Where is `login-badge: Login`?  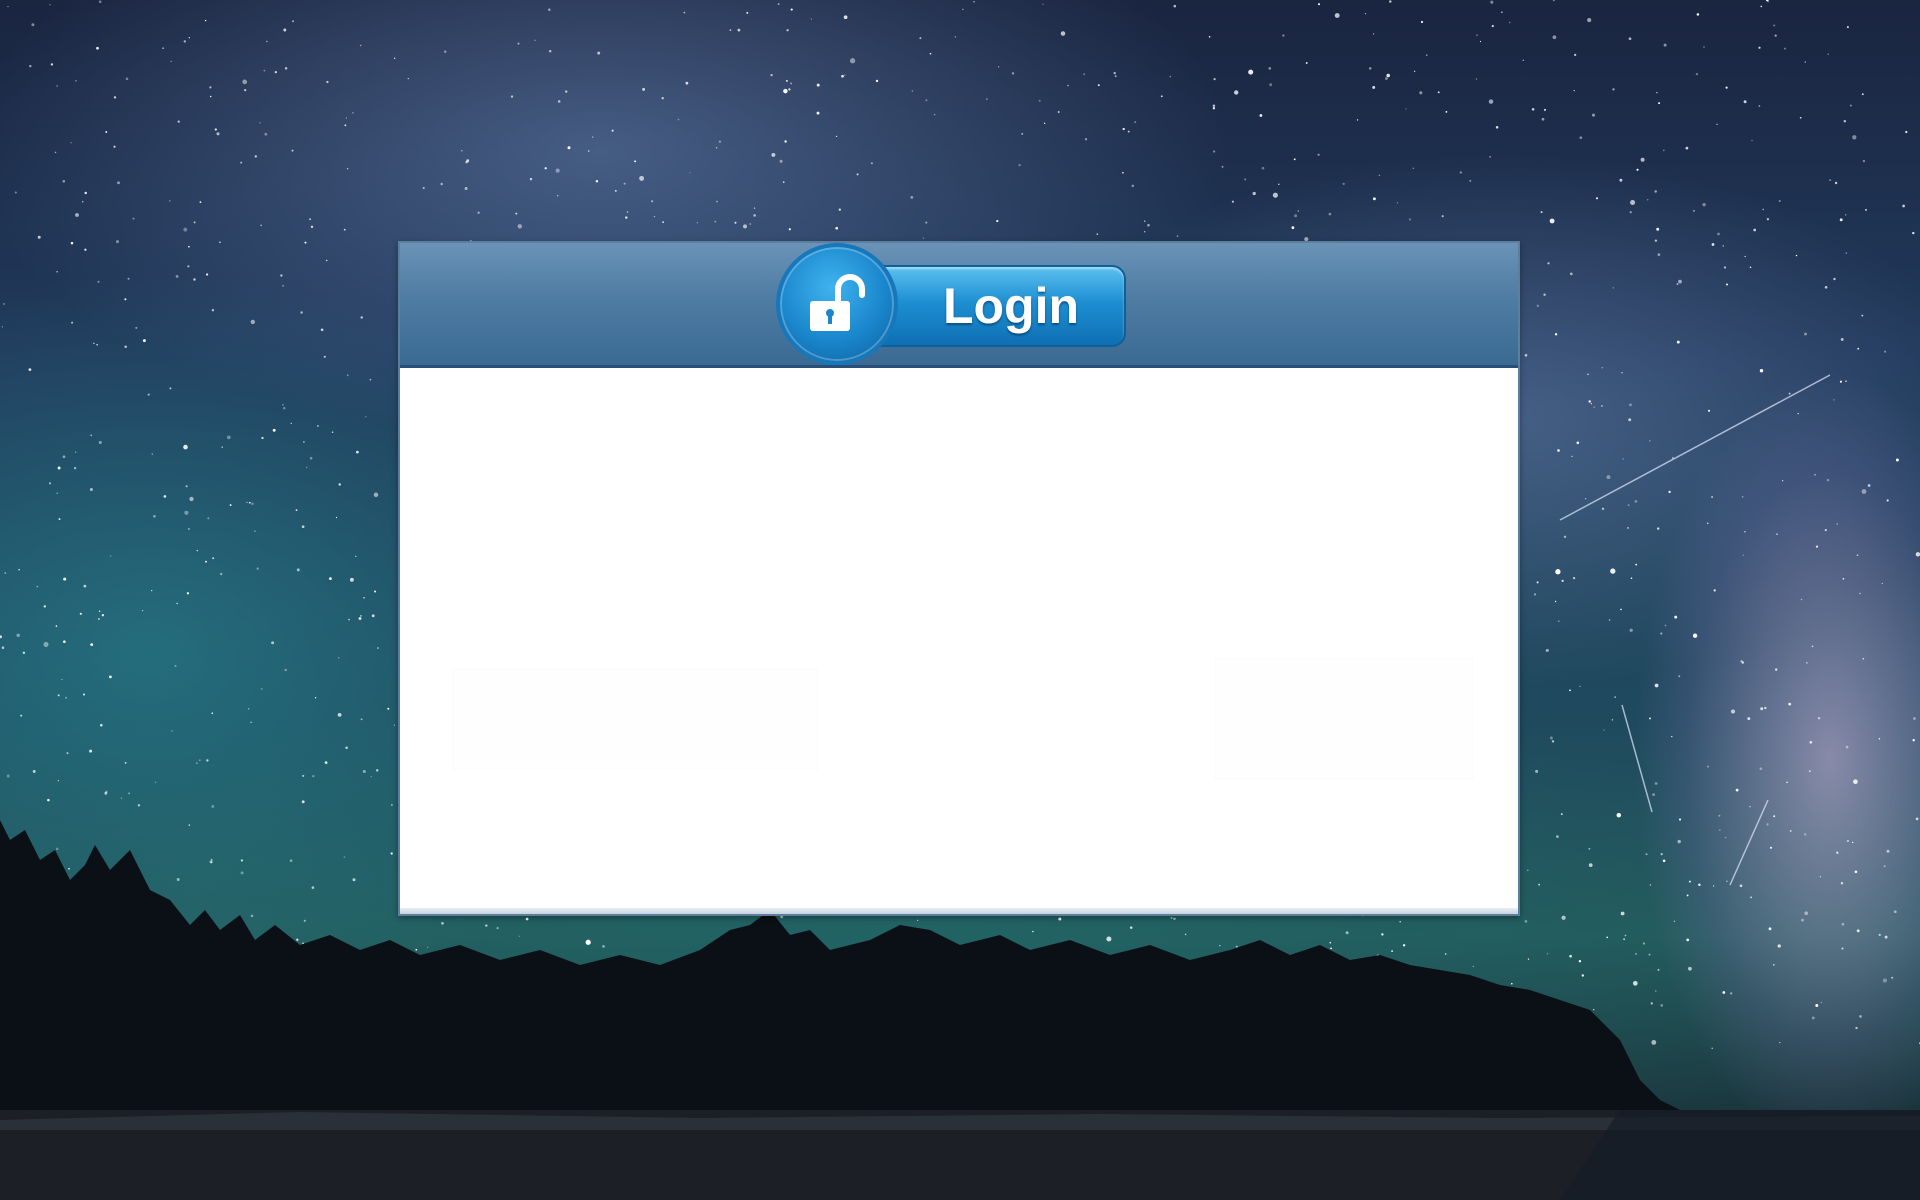
login-badge: Login is located at coordinates (957, 305).